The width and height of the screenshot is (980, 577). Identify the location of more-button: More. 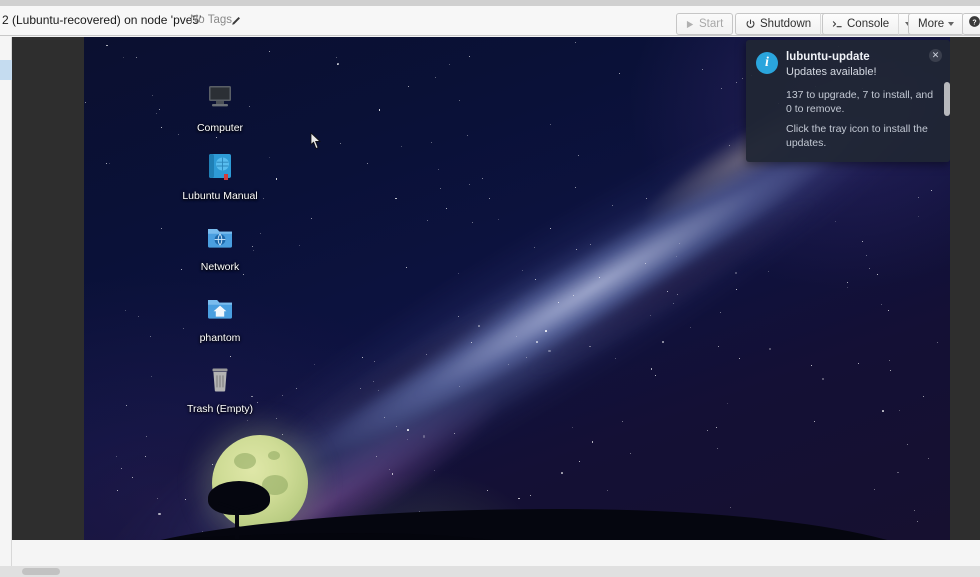
(936, 24).